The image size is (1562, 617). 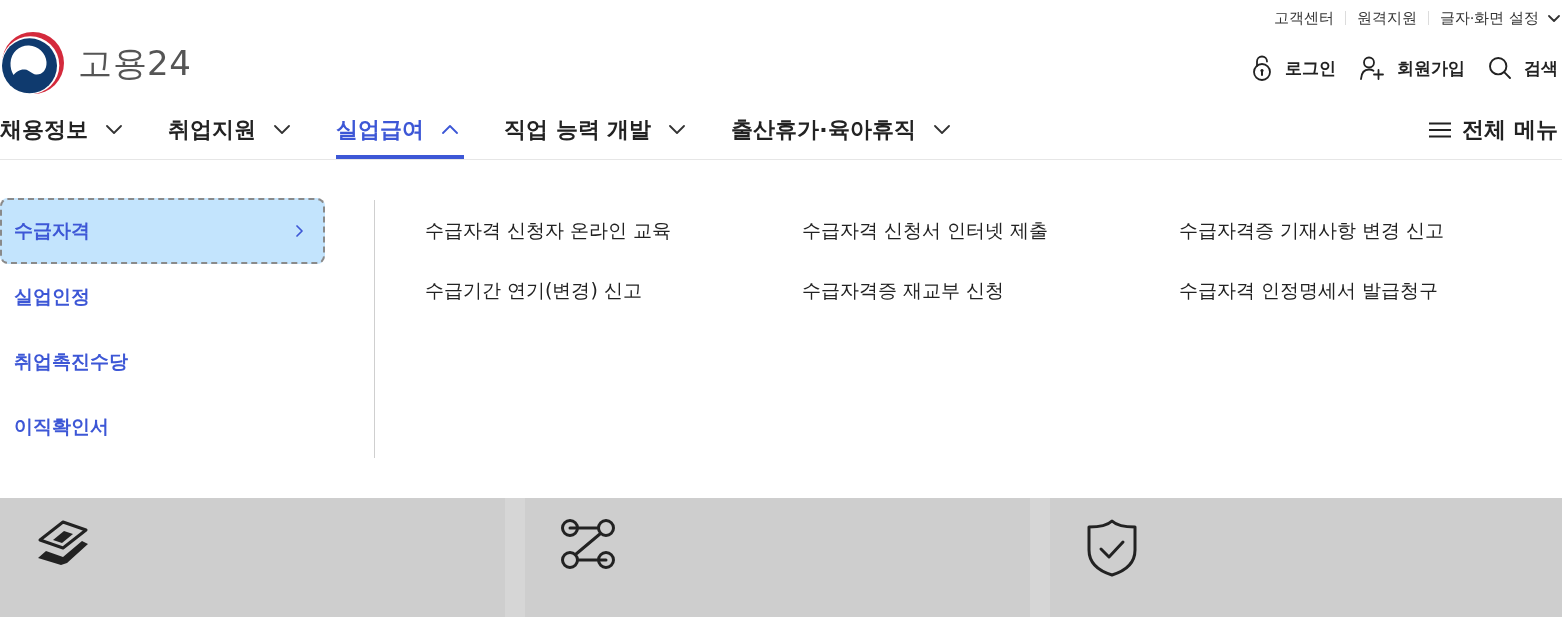 What do you see at coordinates (33, 63) in the screenshot?
I see `emblem-logo-icon` at bounding box center [33, 63].